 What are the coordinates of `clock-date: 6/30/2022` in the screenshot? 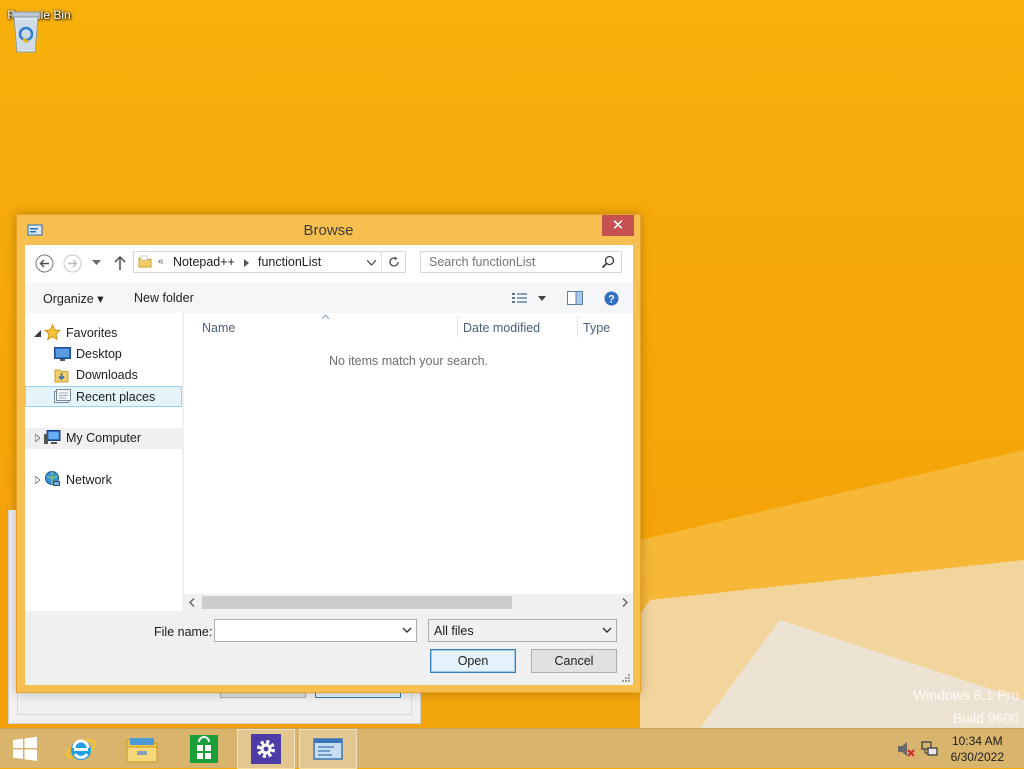 It's located at (977, 757).